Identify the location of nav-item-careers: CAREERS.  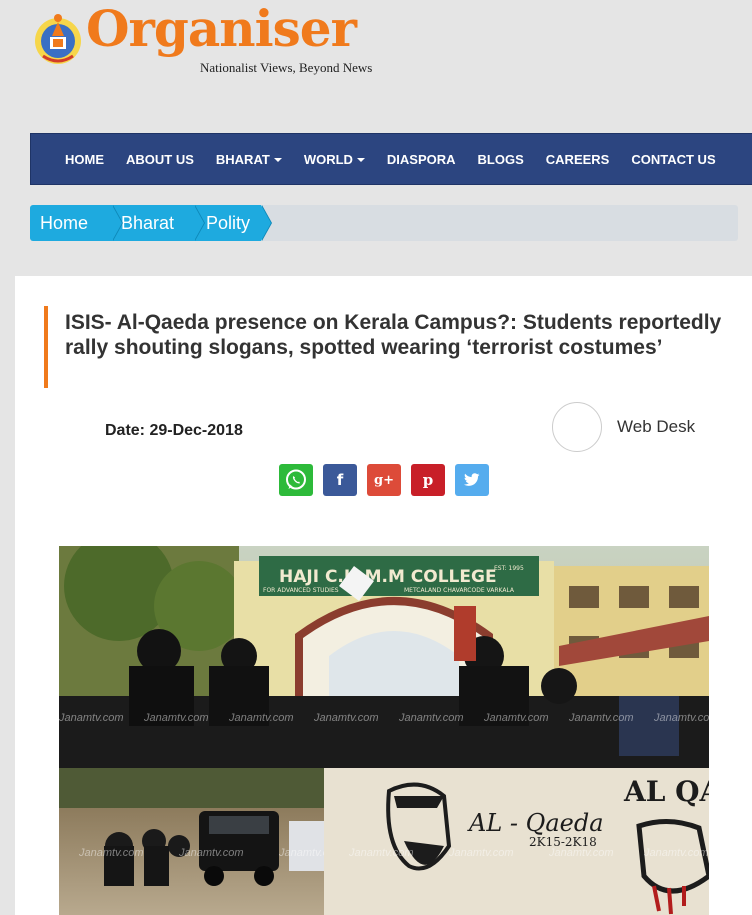
(578, 159).